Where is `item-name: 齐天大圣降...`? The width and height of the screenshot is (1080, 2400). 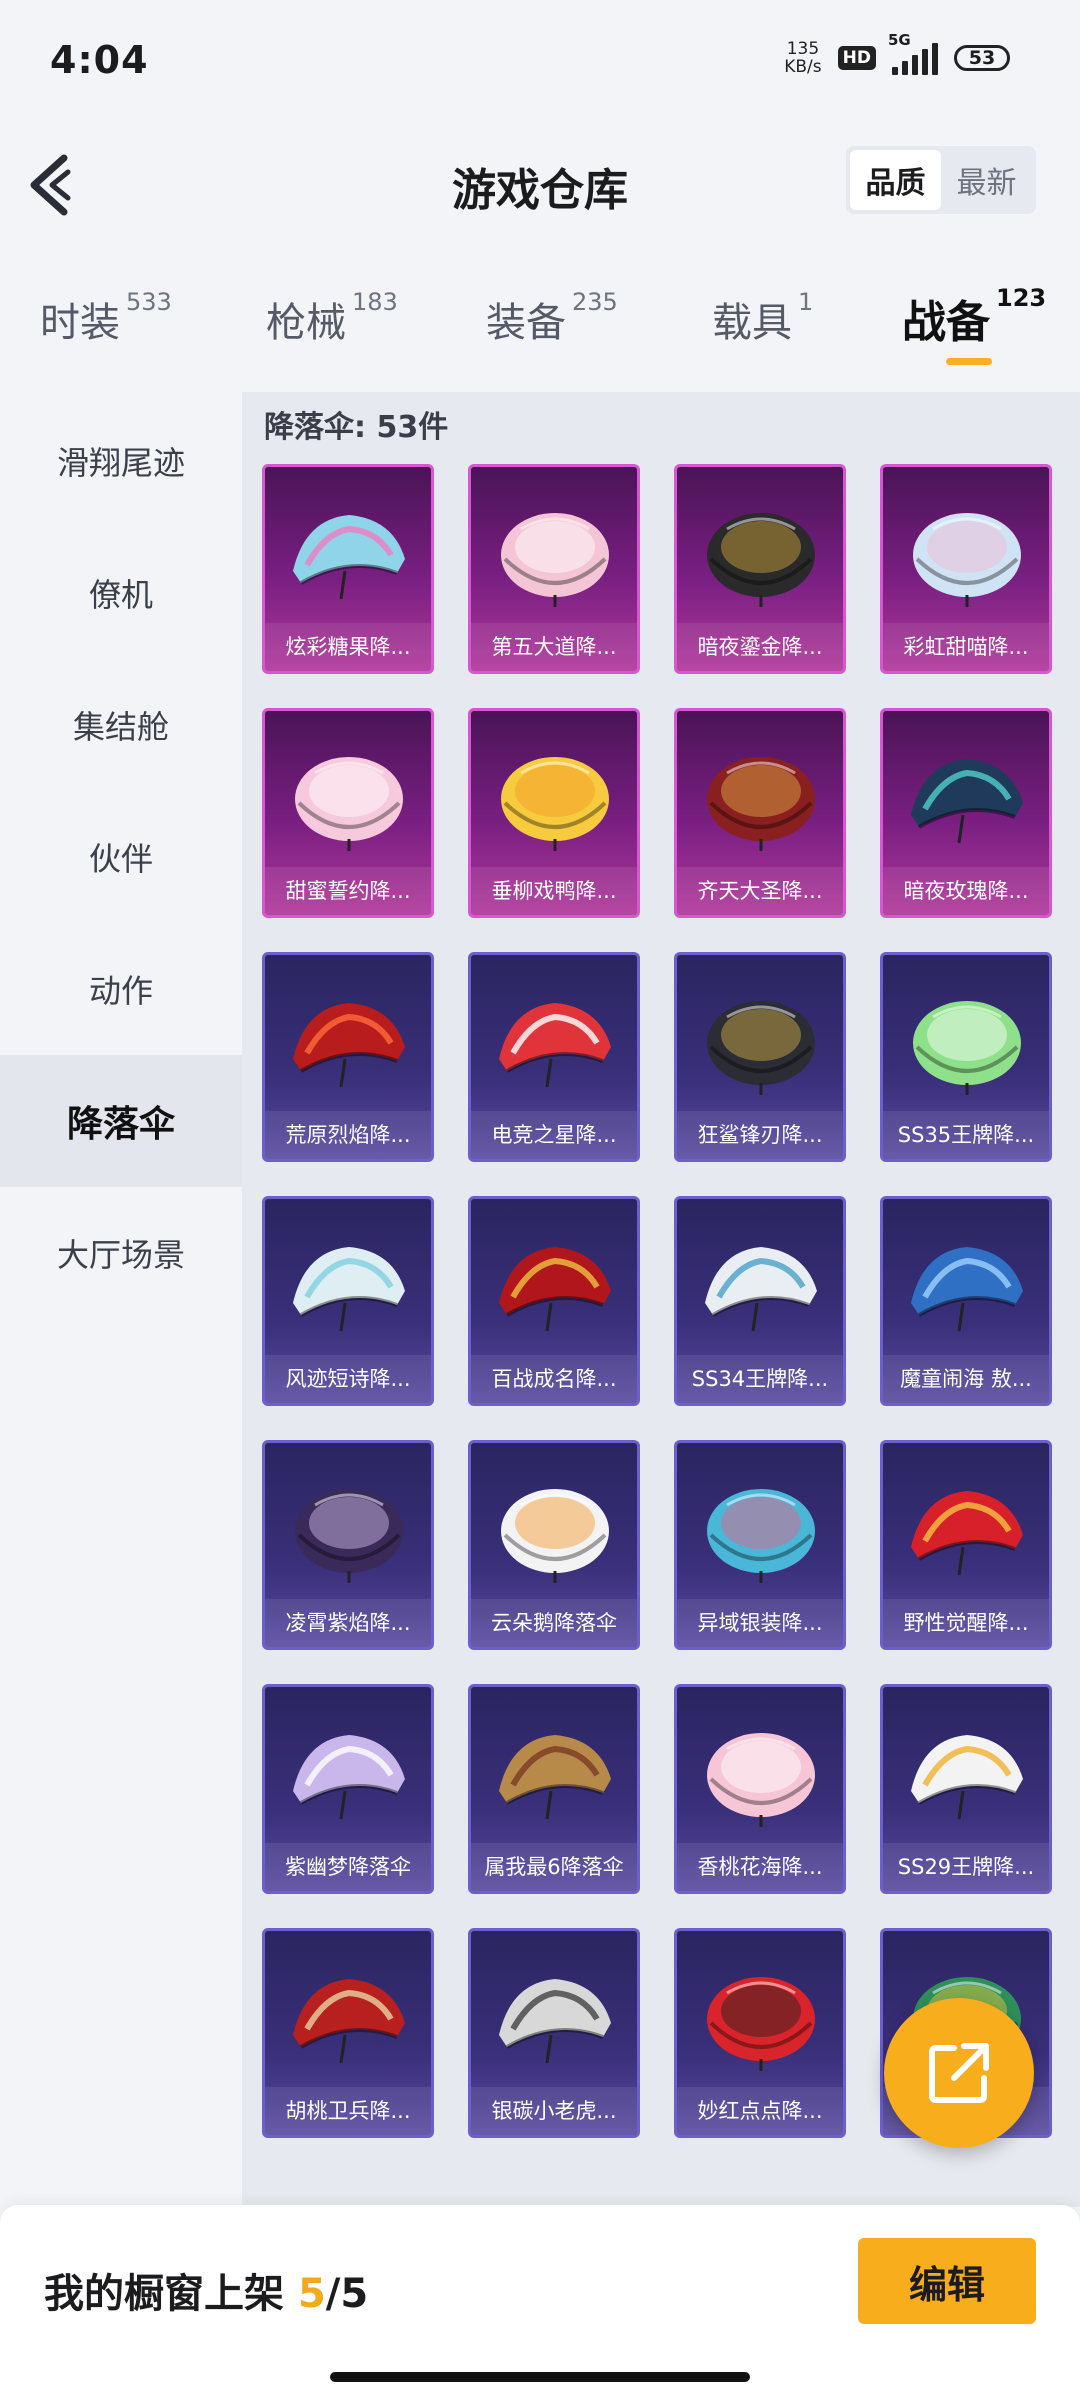 item-name: 齐天大圣降... is located at coordinates (760, 891).